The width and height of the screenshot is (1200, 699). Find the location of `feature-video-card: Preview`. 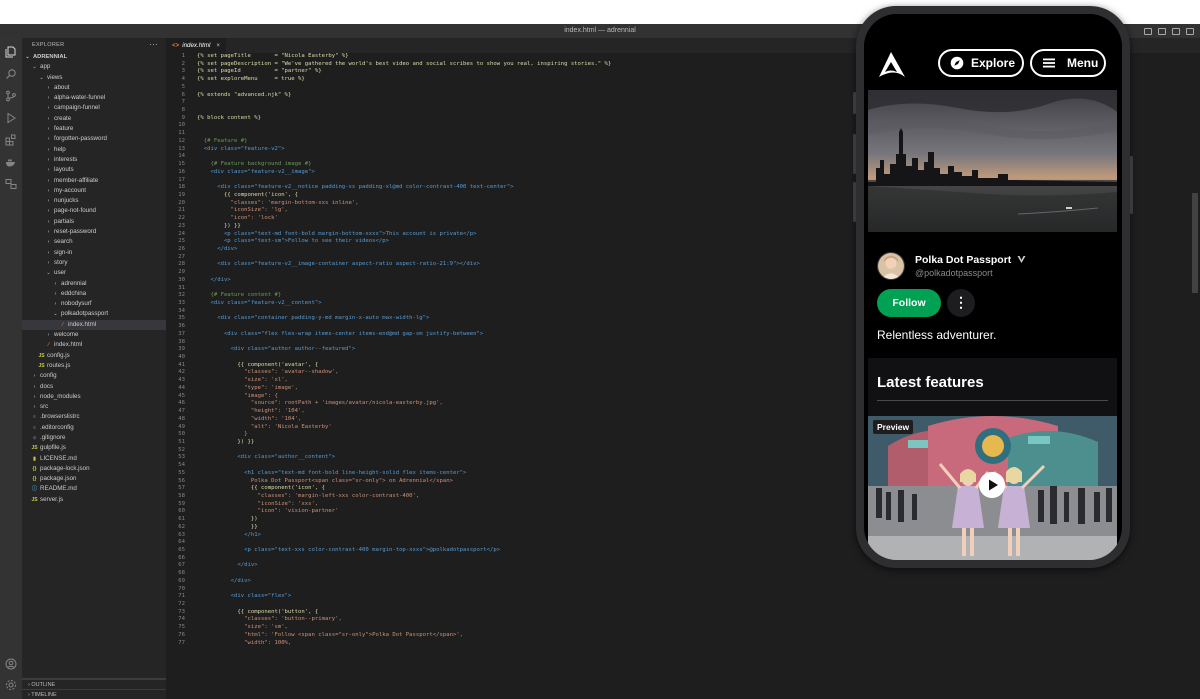

feature-video-card: Preview is located at coordinates (992, 488).